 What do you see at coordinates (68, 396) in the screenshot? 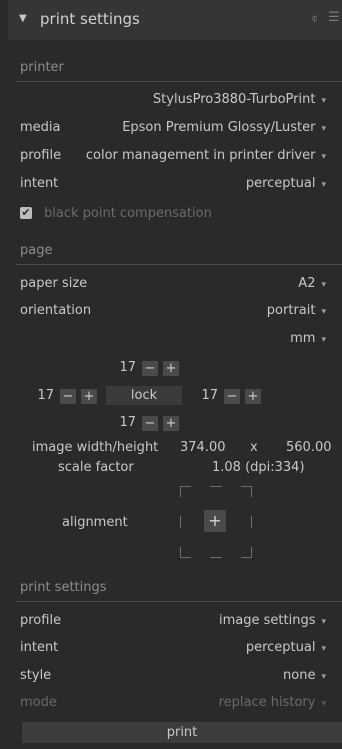
I see `margin-left-minus-button: −` at bounding box center [68, 396].